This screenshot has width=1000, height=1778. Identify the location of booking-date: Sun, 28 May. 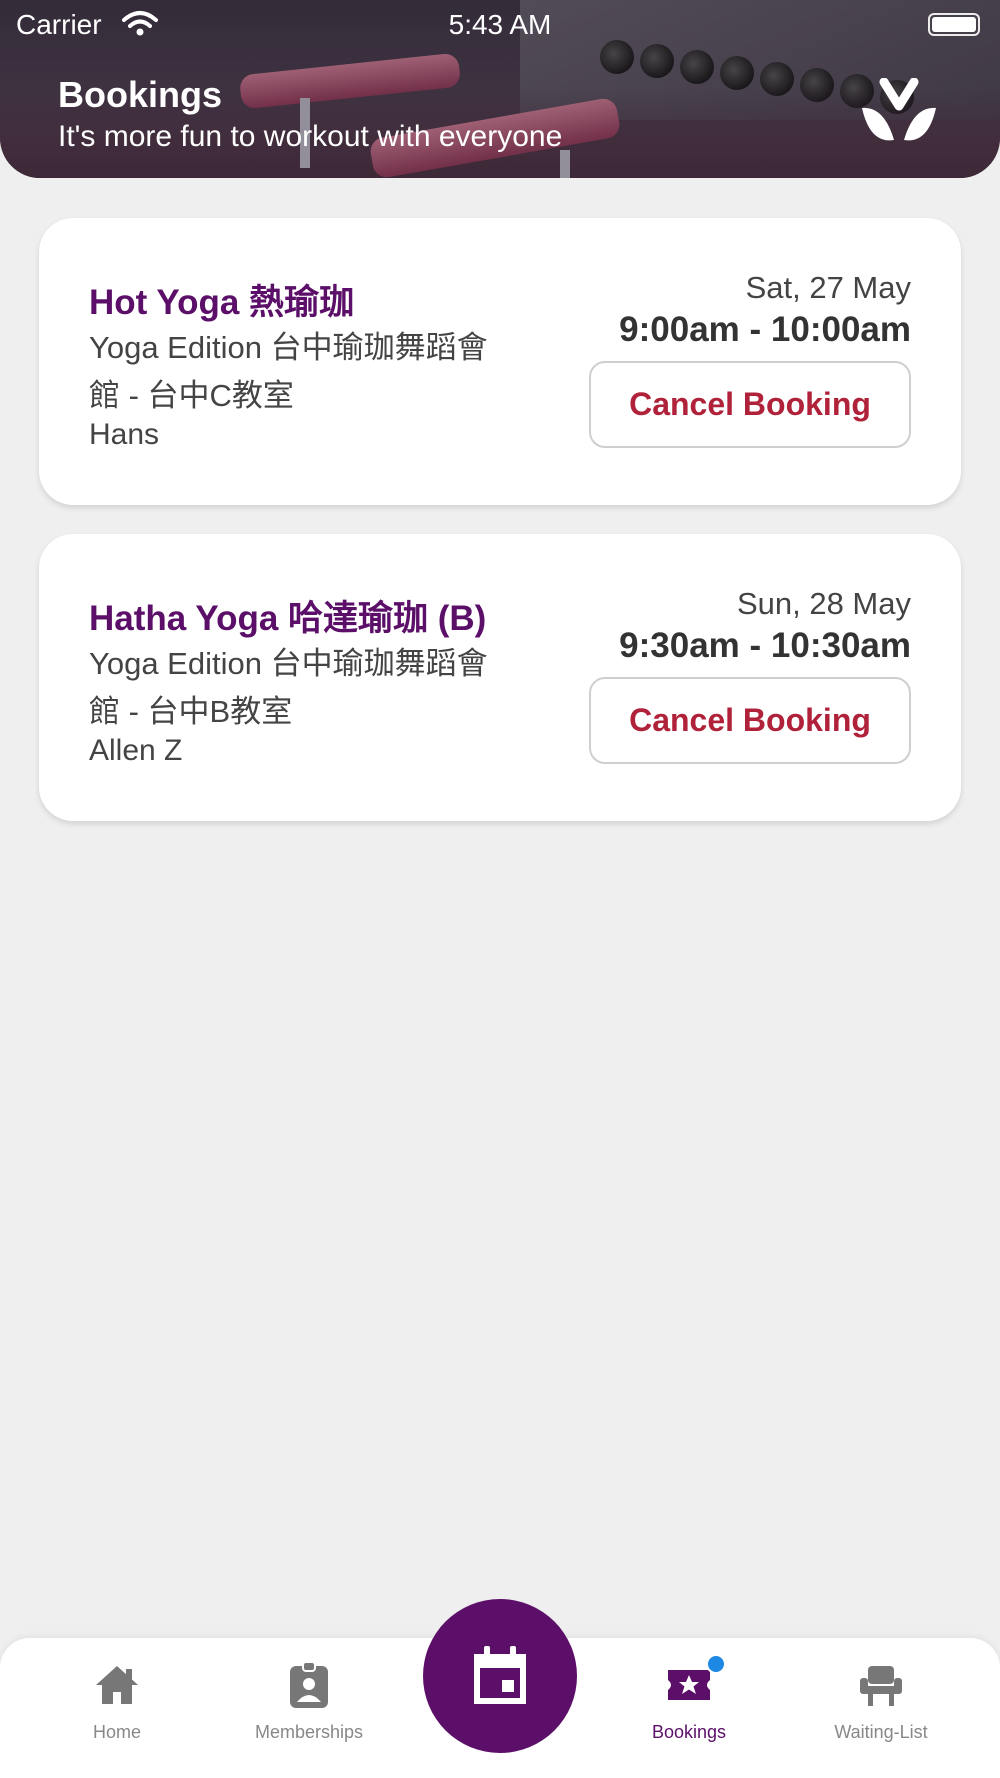
(823, 603).